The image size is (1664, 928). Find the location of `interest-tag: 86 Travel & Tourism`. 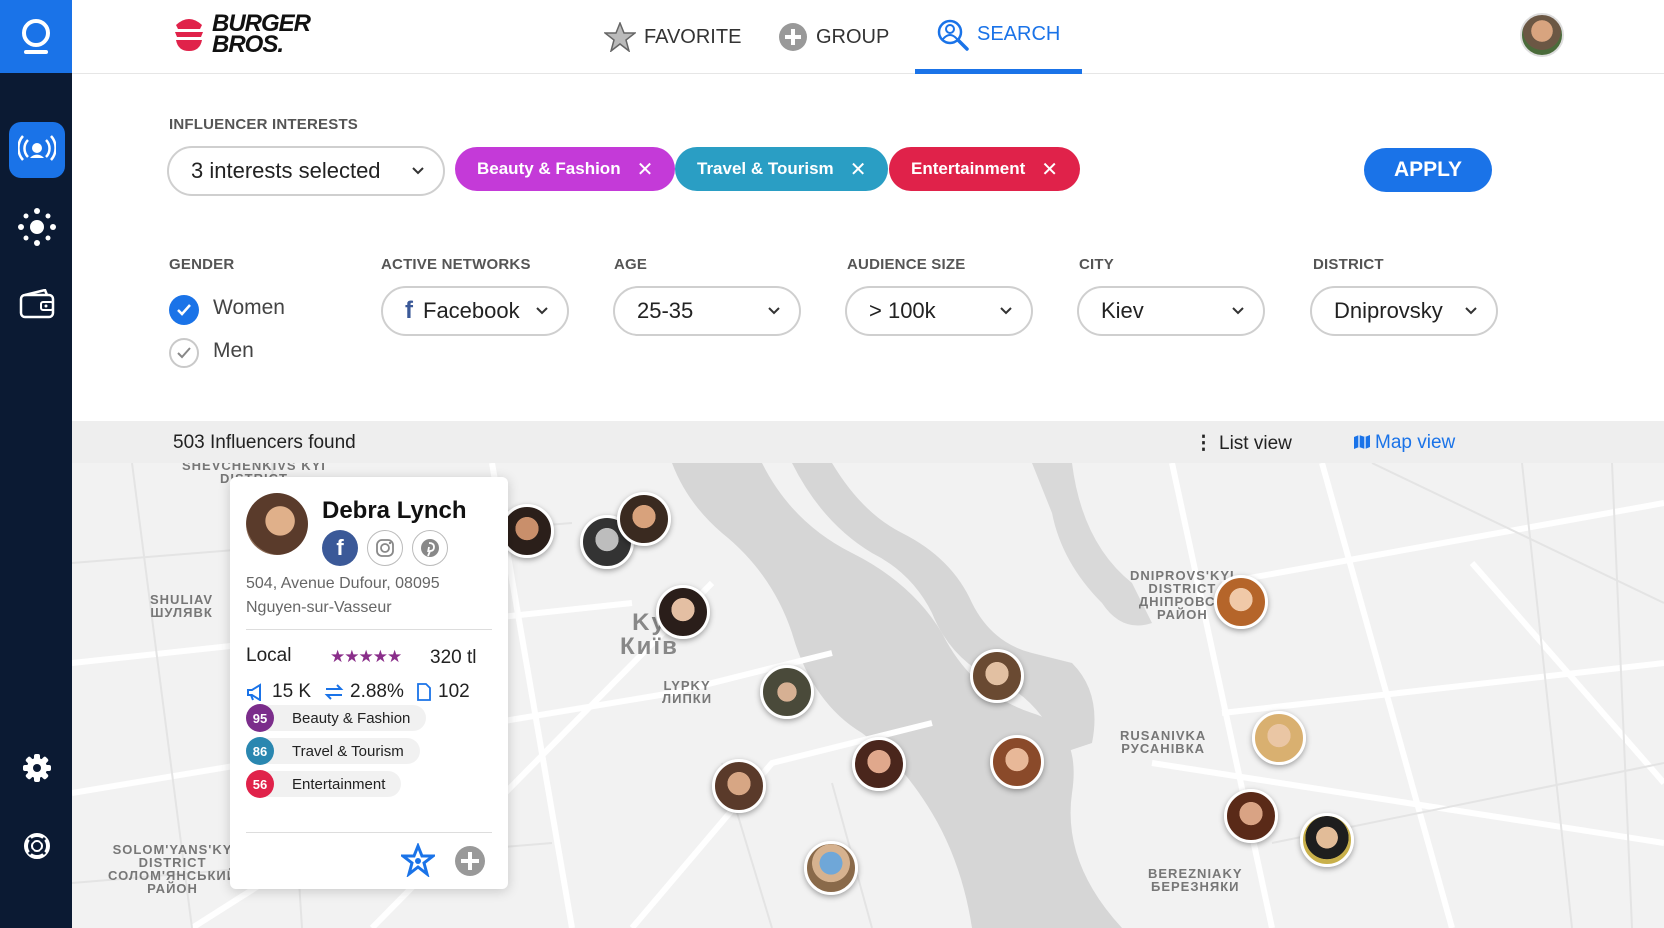

interest-tag: 86 Travel & Tourism is located at coordinates (333, 751).